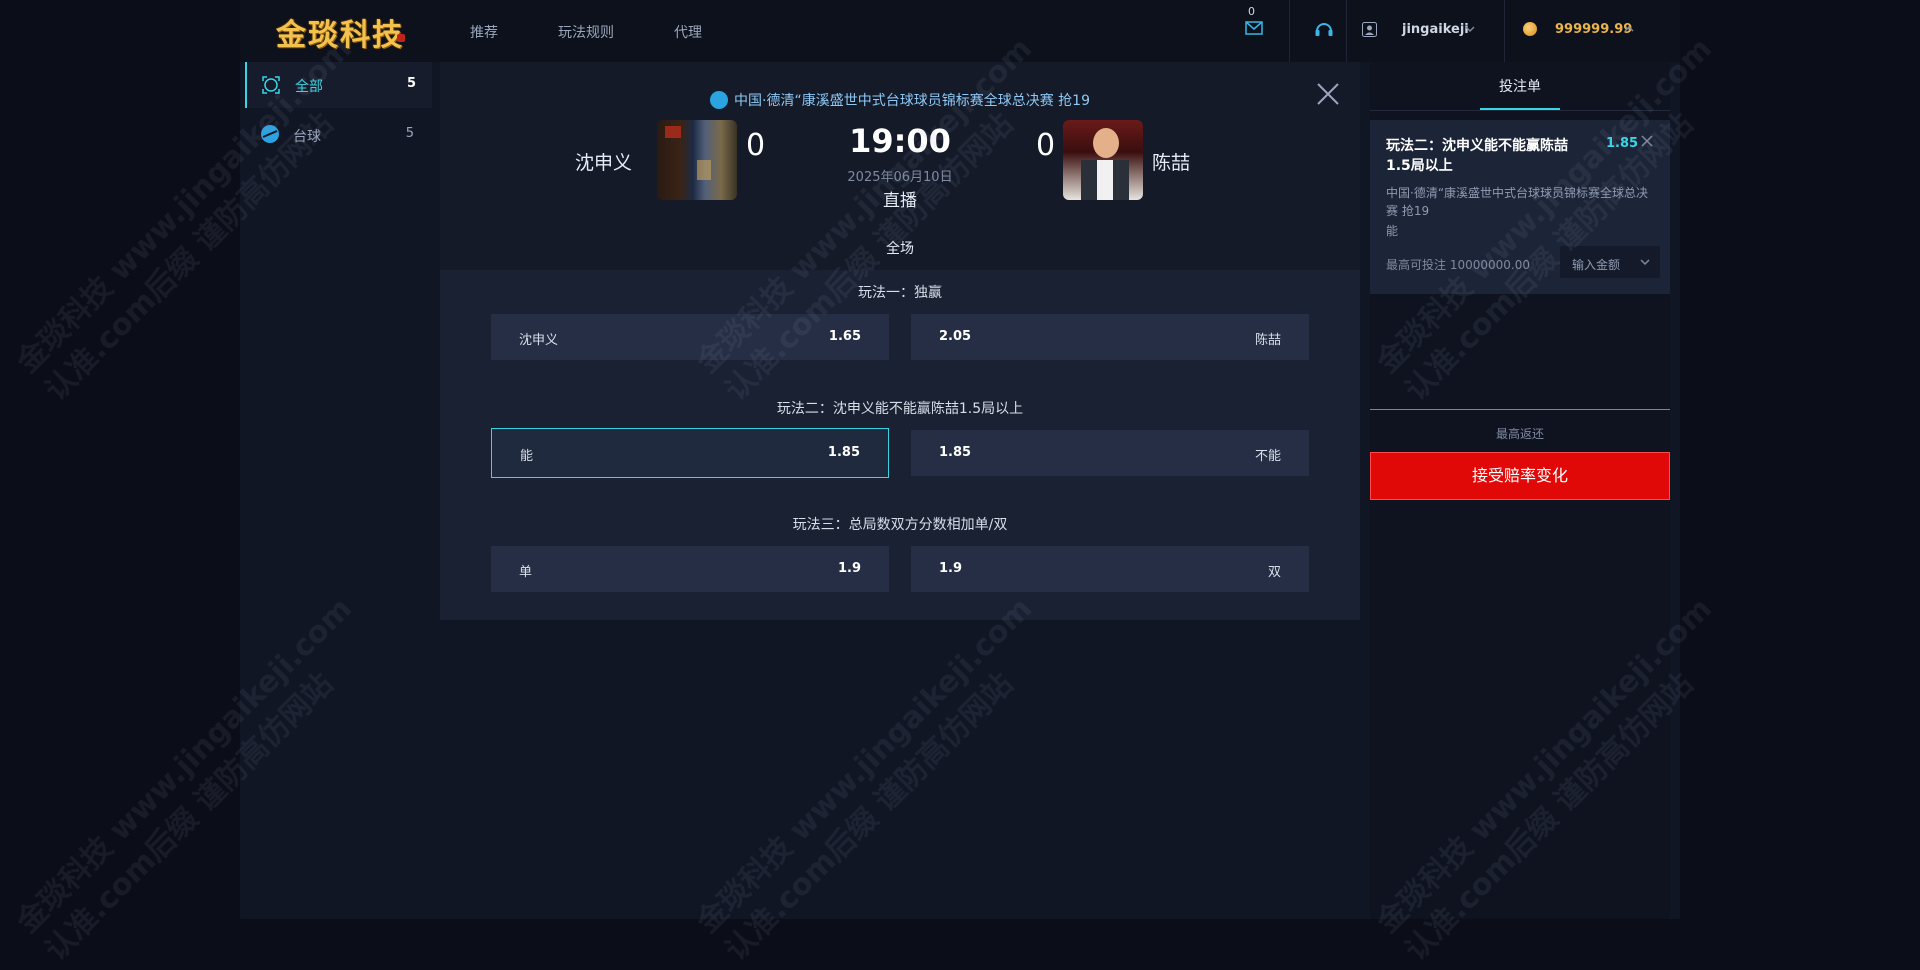 The height and width of the screenshot is (970, 1920). What do you see at coordinates (307, 137) in the screenshot?
I see `sidebar-item-label: 台球` at bounding box center [307, 137].